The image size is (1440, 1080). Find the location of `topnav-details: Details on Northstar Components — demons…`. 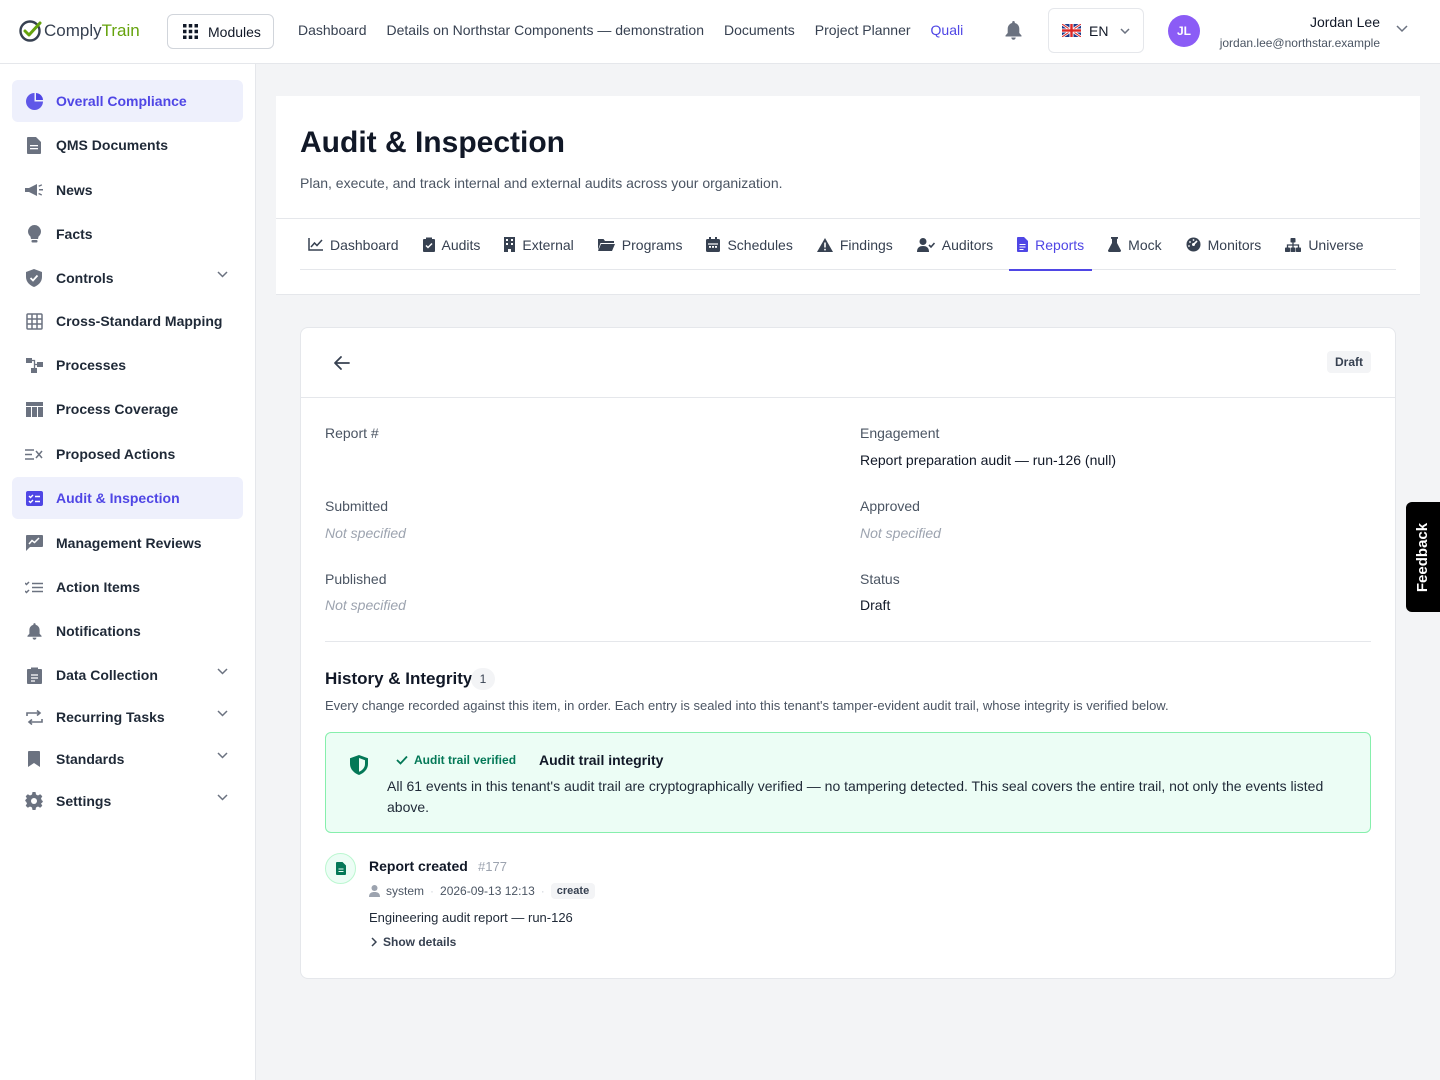

topnav-details: Details on Northstar Components — demons… is located at coordinates (545, 30).